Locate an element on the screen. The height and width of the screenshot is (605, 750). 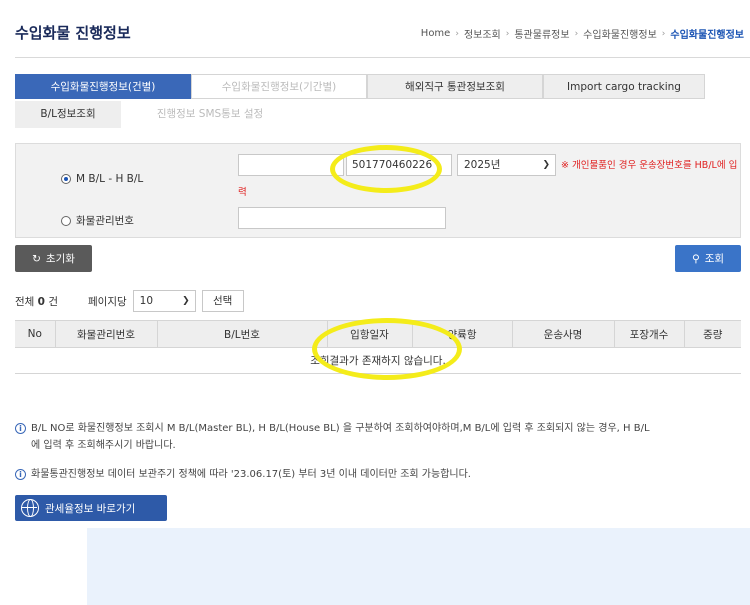
column-carrier: 운송사명 is located at coordinates (563, 334).